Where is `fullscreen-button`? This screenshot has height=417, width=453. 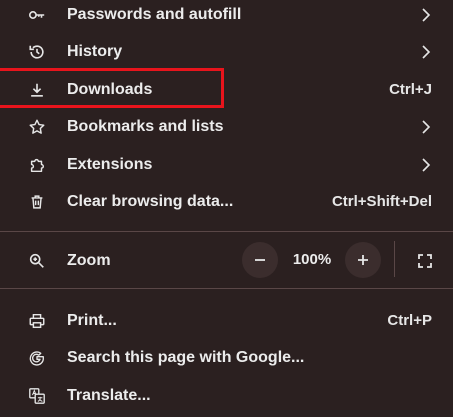
fullscreen-button is located at coordinates (425, 261).